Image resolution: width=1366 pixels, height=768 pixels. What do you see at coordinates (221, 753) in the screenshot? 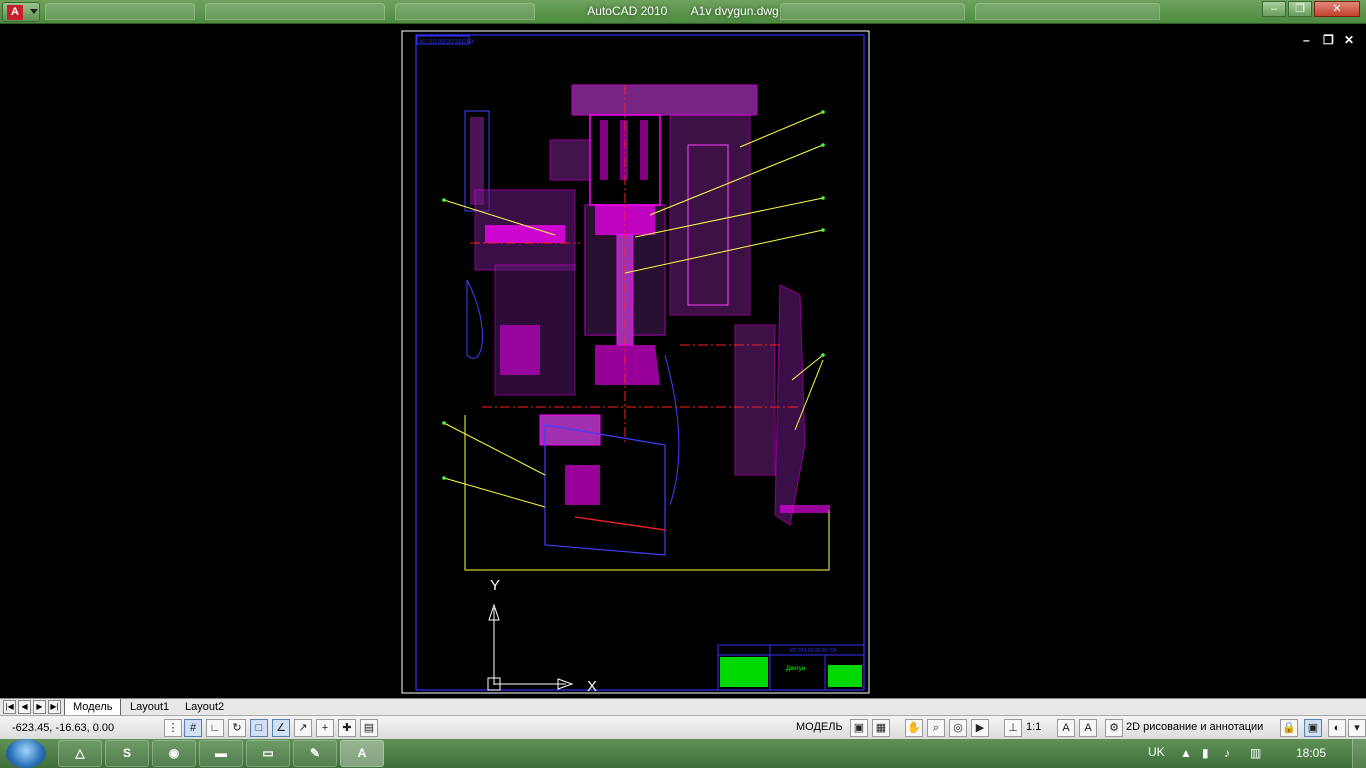
I see `terminal-icon: ▬` at bounding box center [221, 753].